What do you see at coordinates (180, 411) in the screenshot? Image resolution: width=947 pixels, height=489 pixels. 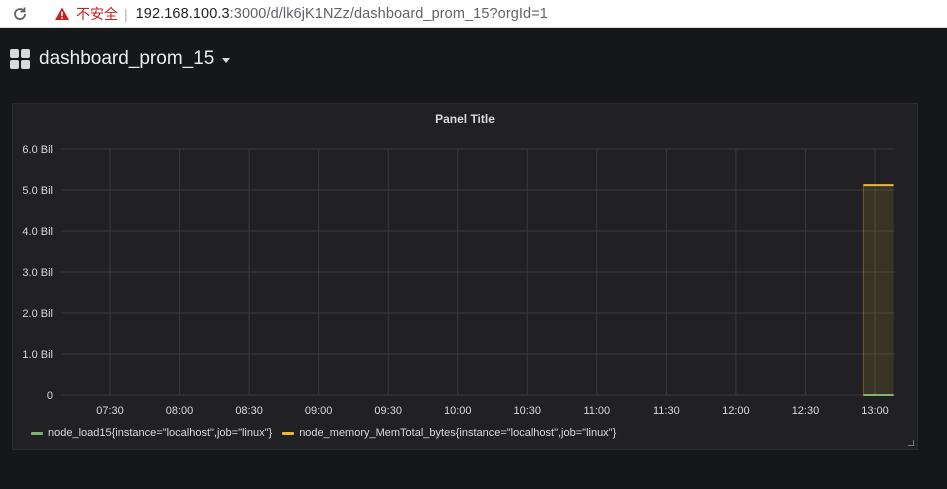 I see `x-tick-label: 08:00` at bounding box center [180, 411].